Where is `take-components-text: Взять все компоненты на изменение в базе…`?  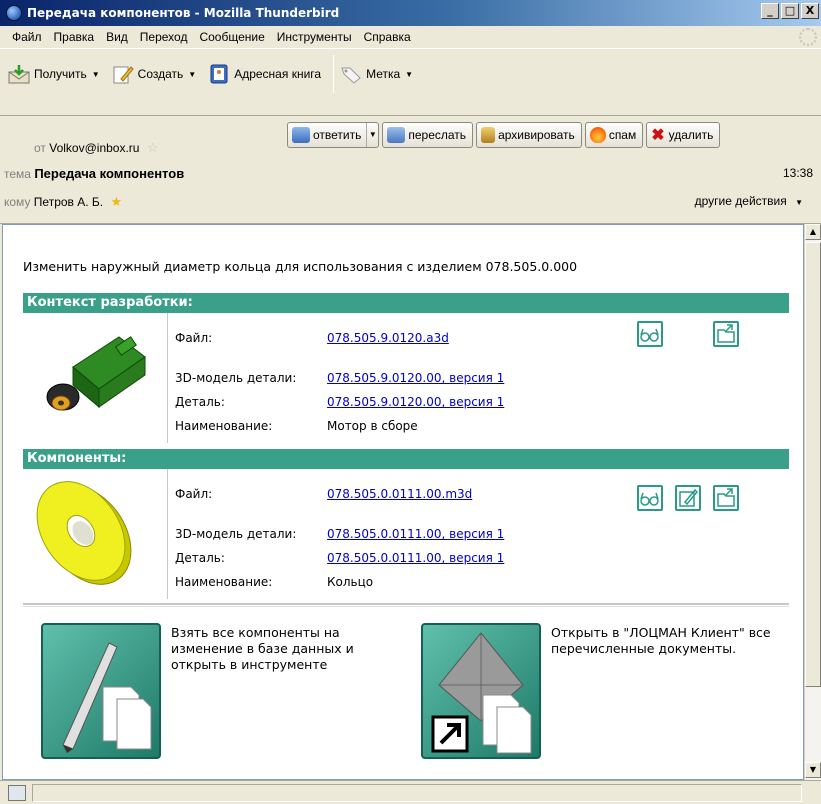 take-components-text: Взять все компоненты на изменение в базе… is located at coordinates (262, 648).